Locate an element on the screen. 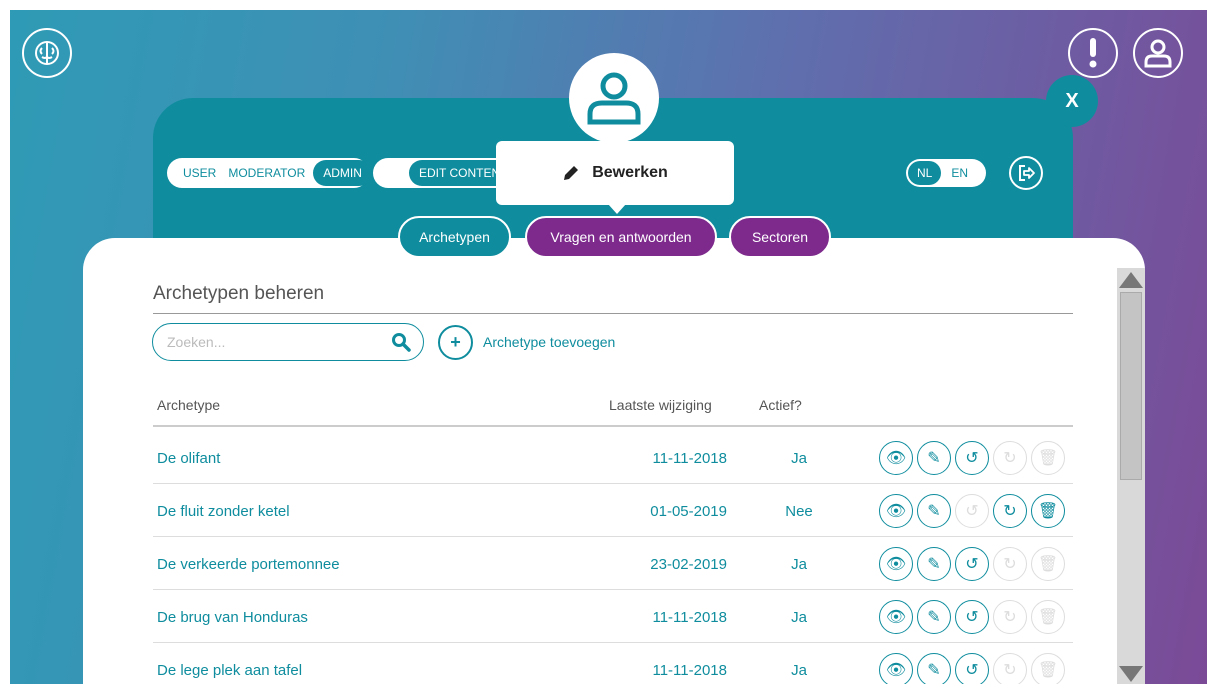 The image size is (1207, 684). search-input is located at coordinates (279, 342).